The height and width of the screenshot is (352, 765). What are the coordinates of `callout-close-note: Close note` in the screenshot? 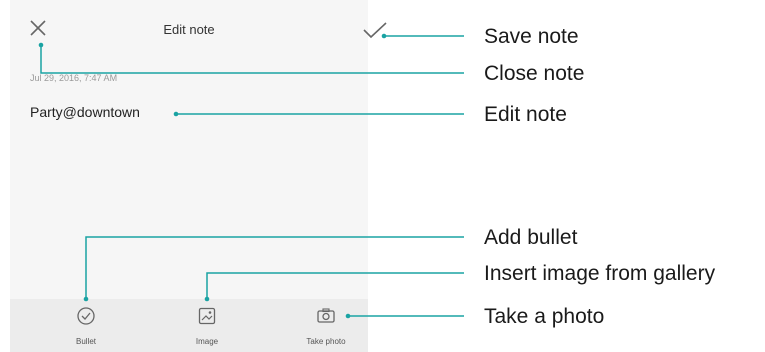 It's located at (534, 73).